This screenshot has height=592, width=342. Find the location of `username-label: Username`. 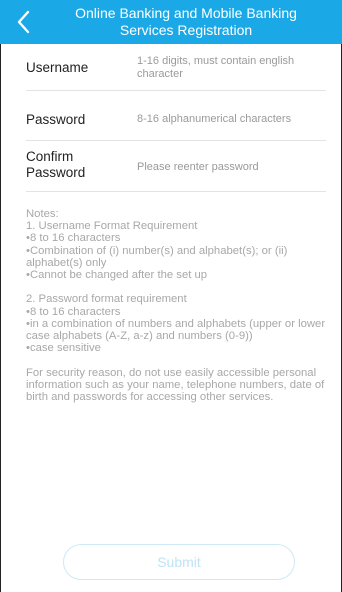

username-label: Username is located at coordinates (57, 67).